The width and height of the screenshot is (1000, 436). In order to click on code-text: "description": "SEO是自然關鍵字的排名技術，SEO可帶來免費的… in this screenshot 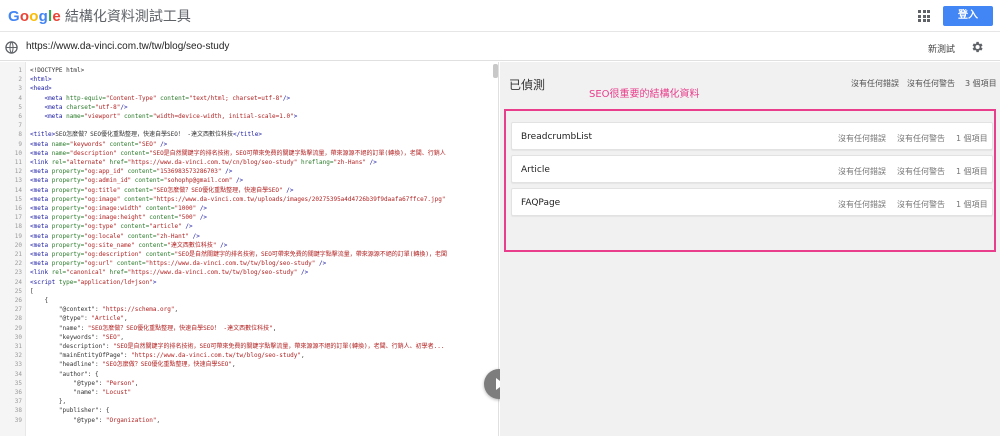, I will do `click(237, 346)`.